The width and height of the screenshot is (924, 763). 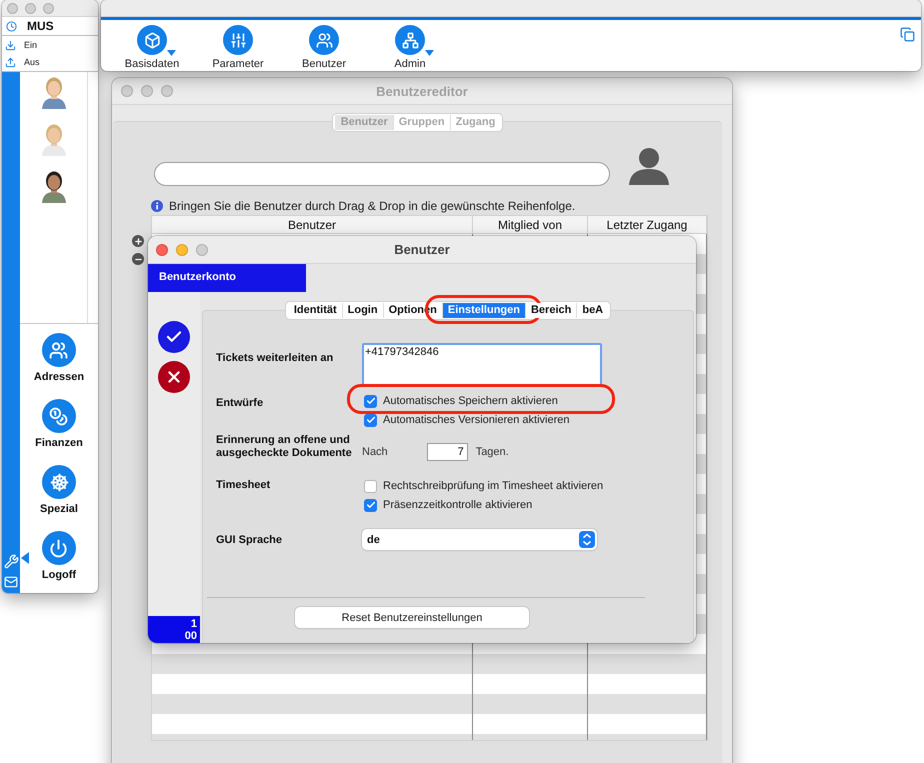 What do you see at coordinates (492, 452) in the screenshot?
I see `suffix-text: Tagen.` at bounding box center [492, 452].